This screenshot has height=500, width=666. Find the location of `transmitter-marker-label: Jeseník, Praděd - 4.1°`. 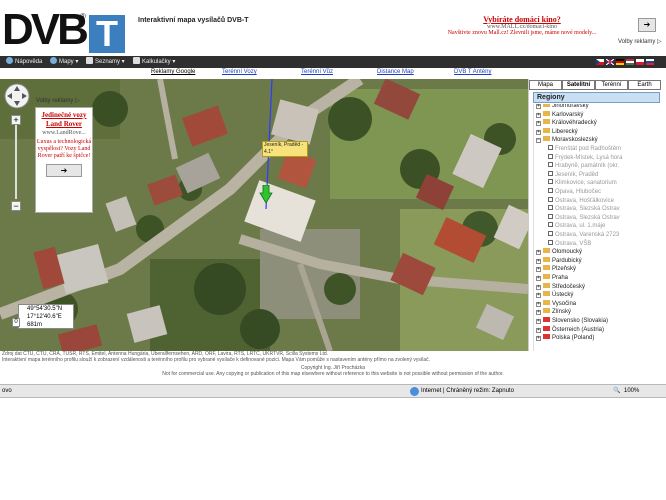

transmitter-marker-label: Jeseník, Praděd - 4.1° is located at coordinates (285, 149).